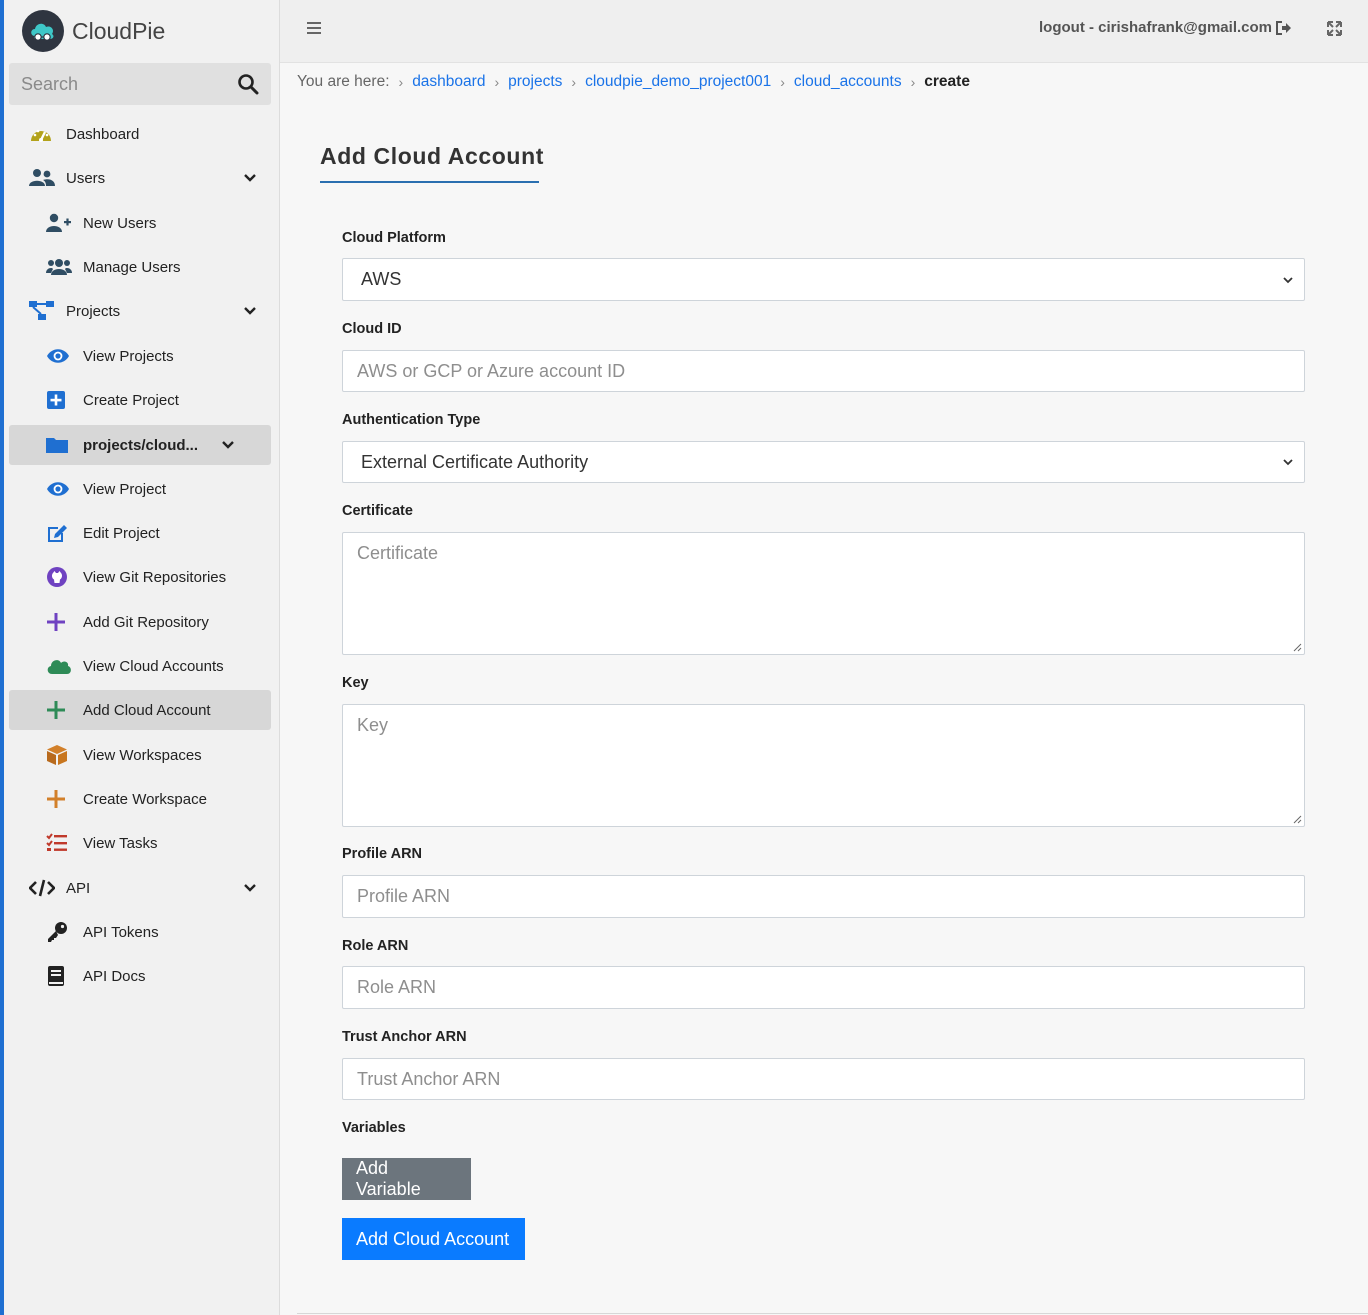  I want to click on sidebar-item-create-workspace: Create Workspace, so click(140, 799).